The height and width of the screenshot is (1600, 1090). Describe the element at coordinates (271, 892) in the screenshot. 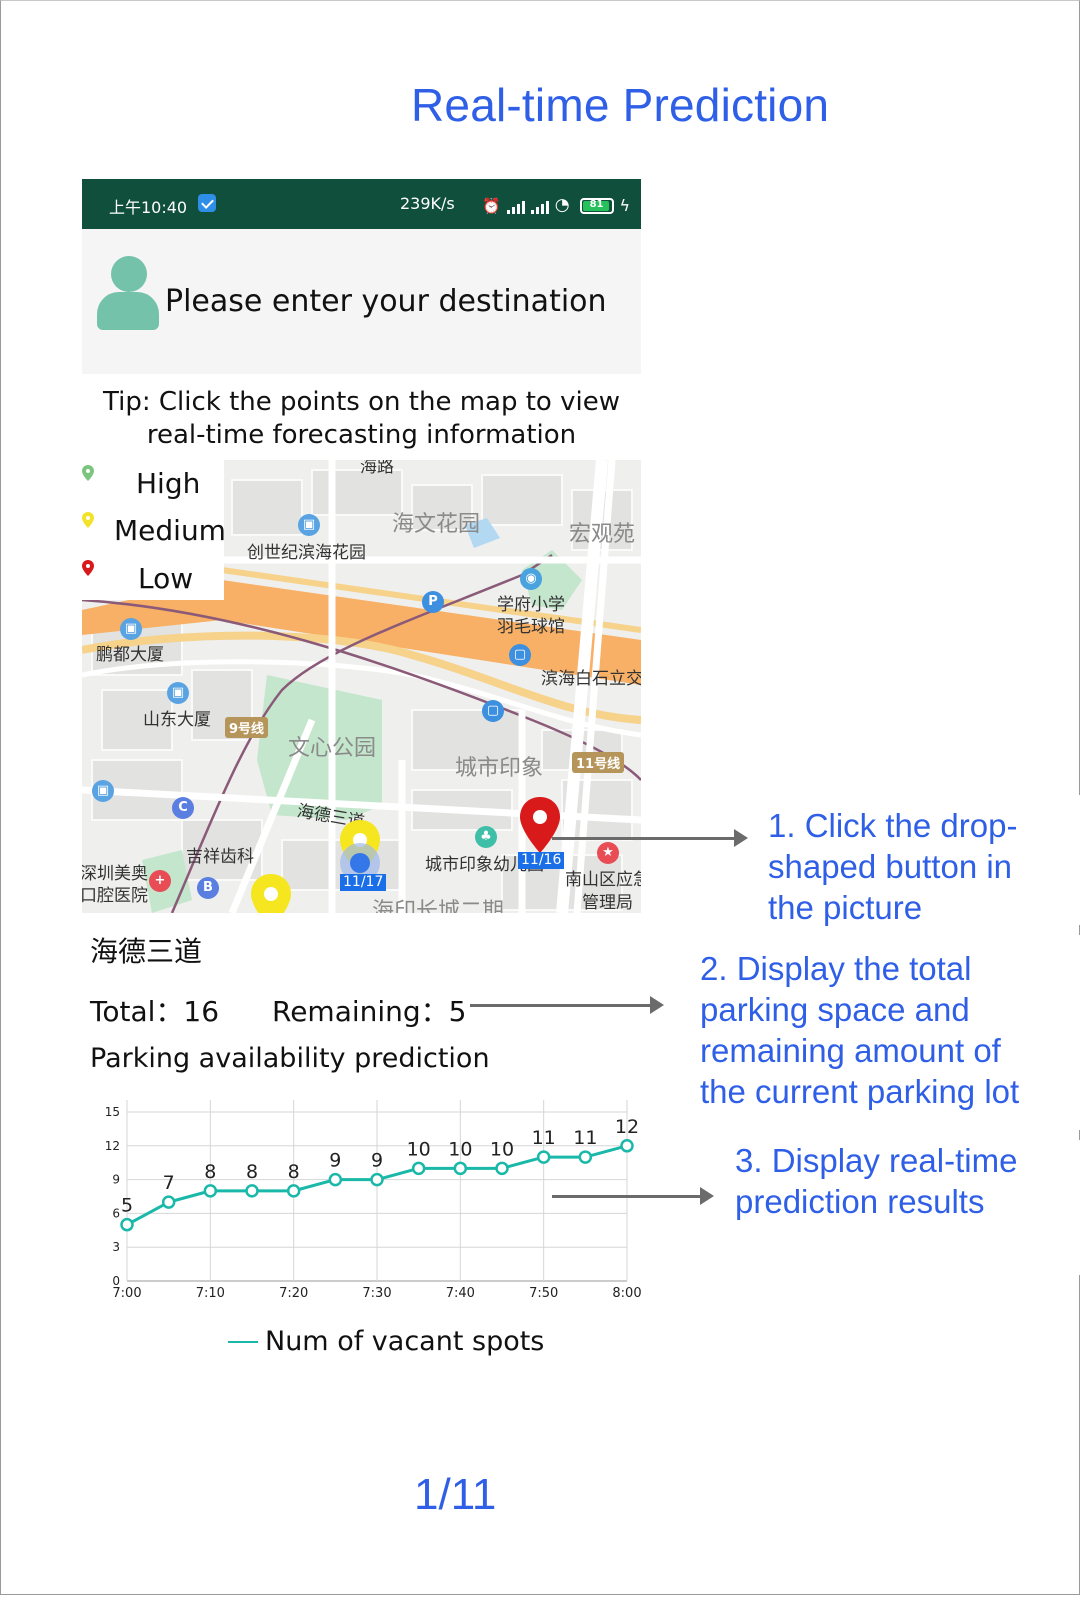

I see `medium-pin-icon` at that location.